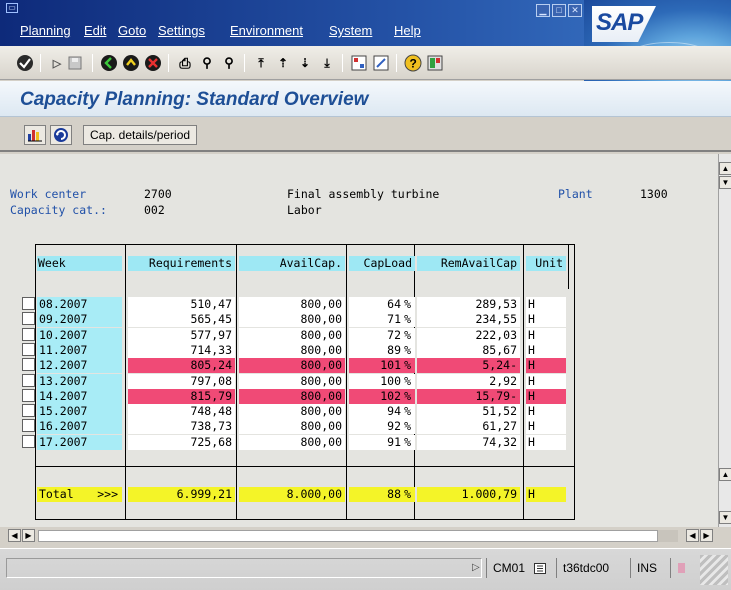 Image resolution: width=731 pixels, height=590 pixels. Describe the element at coordinates (261, 63) in the screenshot. I see `first-page-icon: ⤒` at that location.